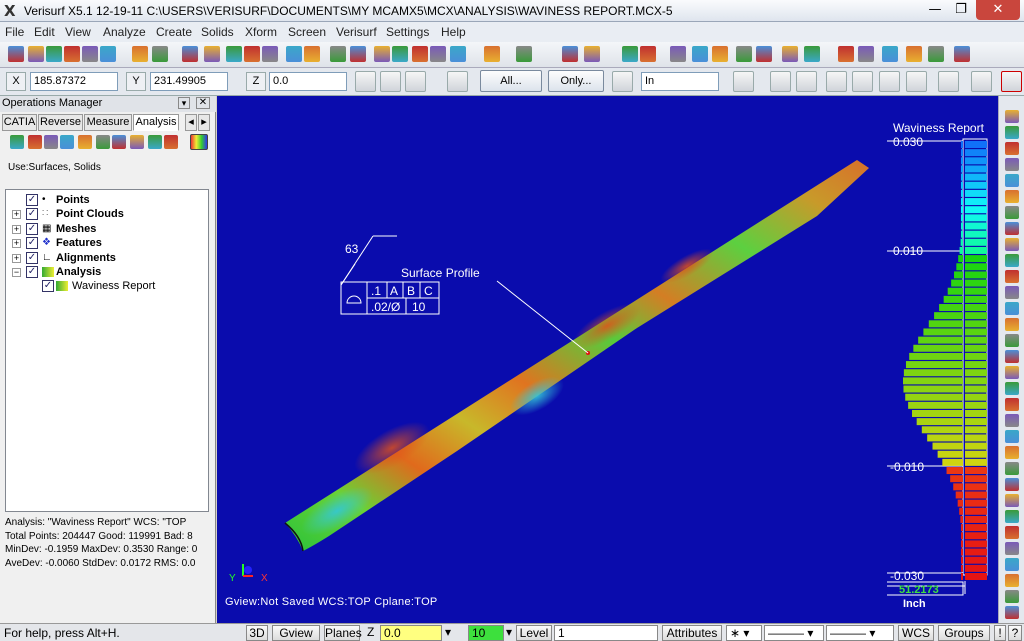 The height and width of the screenshot is (641, 1024). Describe the element at coordinates (307, 32) in the screenshot. I see `menu-screen: Screen` at that location.